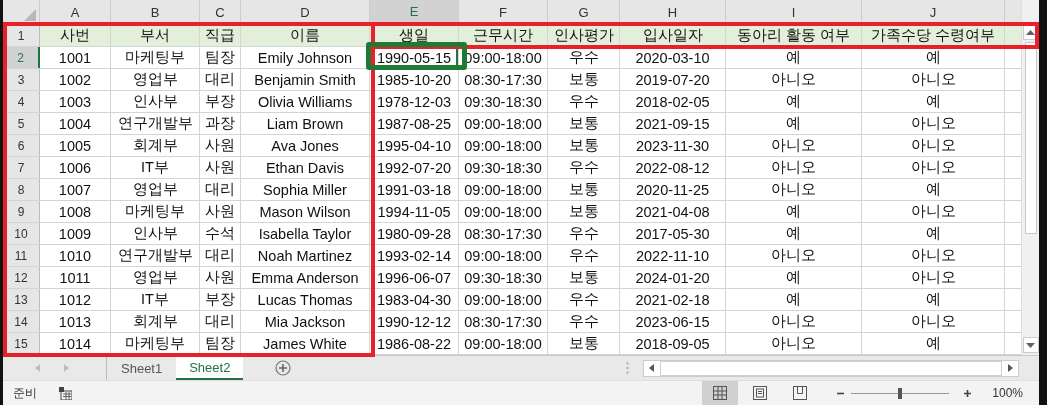 This screenshot has width=1047, height=405. I want to click on table-cell: James White, so click(305, 343).